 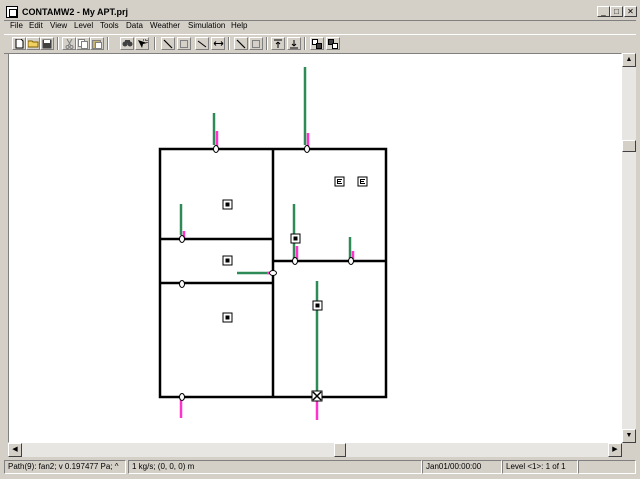 I want to click on status-path: Path(9): fan2; v 0.197477 Pa; ^, so click(x=65, y=467).